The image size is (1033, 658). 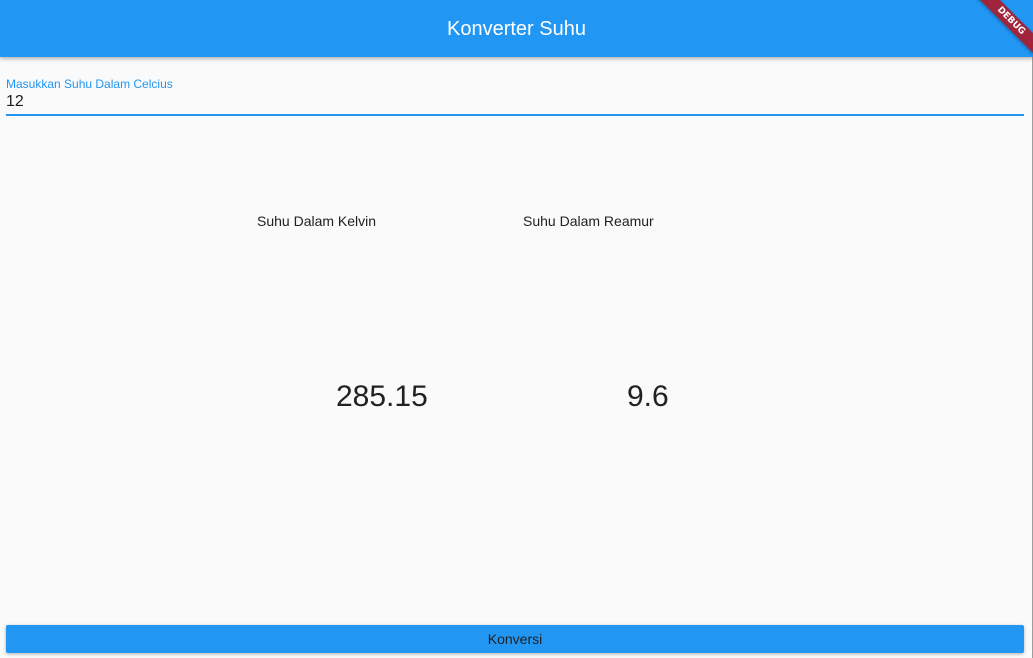 What do you see at coordinates (515, 103) in the screenshot?
I see `celsius-input` at bounding box center [515, 103].